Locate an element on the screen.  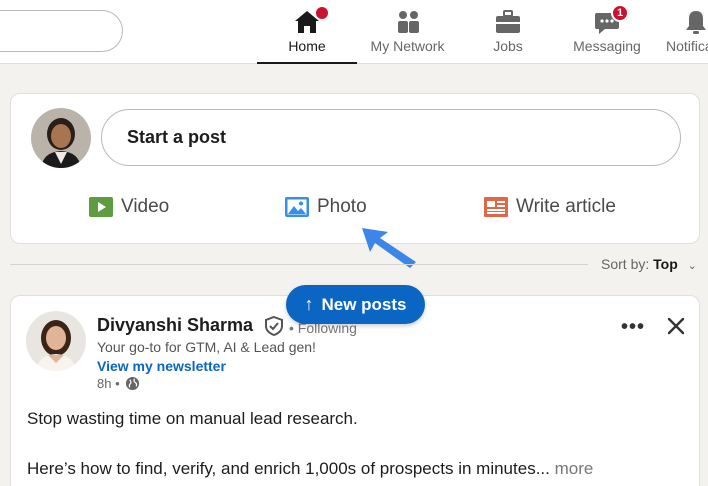
sort-value: Top is located at coordinates (665, 264).